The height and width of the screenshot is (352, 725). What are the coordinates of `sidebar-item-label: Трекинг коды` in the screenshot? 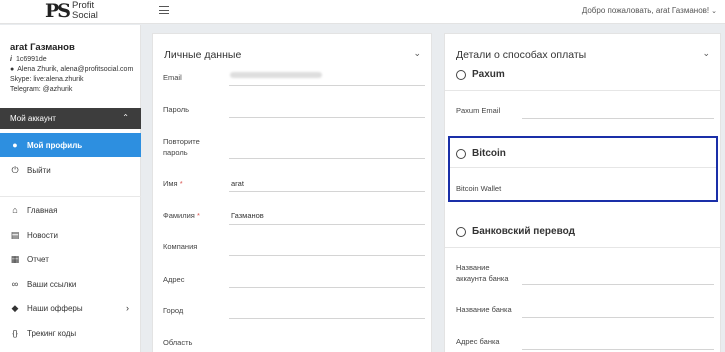 It's located at (52, 333).